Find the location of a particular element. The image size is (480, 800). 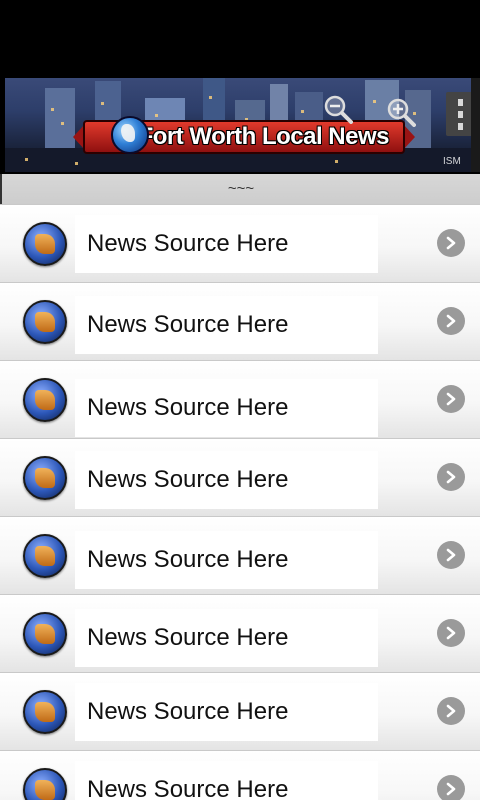

zoom-in-icon is located at coordinates (401, 112).